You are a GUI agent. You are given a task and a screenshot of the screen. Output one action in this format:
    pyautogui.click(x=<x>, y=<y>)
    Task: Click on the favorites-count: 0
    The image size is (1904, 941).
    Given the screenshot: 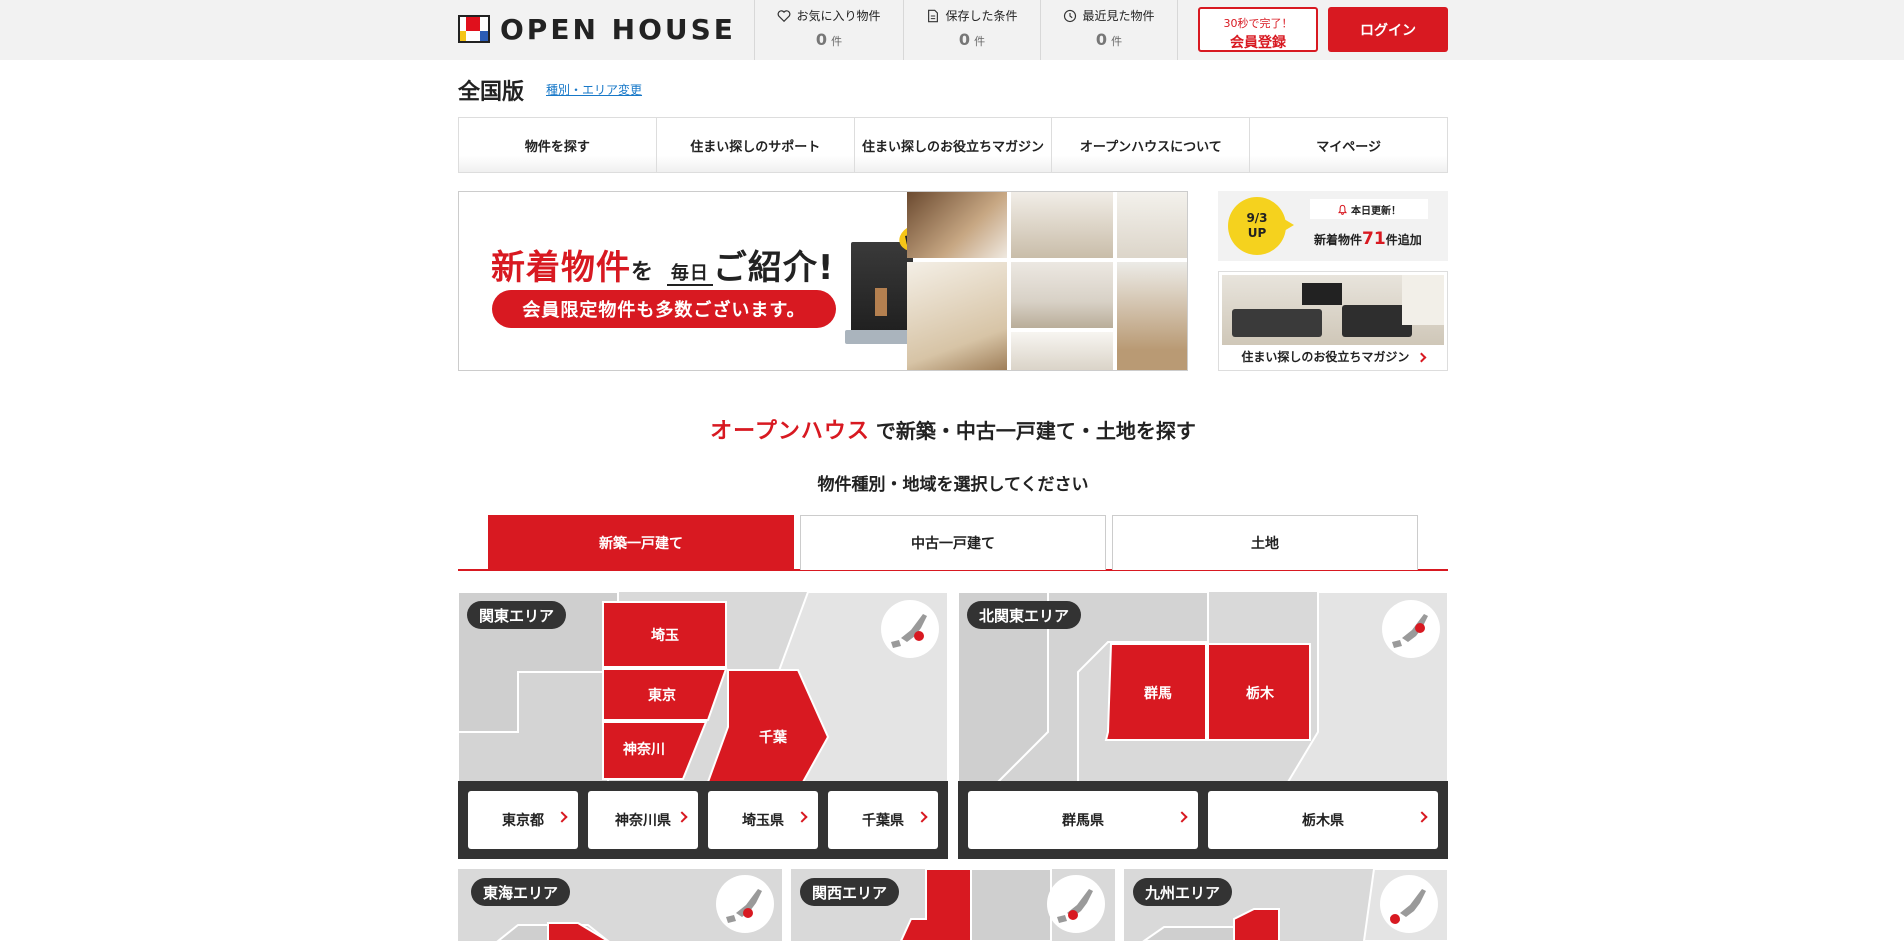 What is the action you would take?
    pyautogui.click(x=821, y=39)
    